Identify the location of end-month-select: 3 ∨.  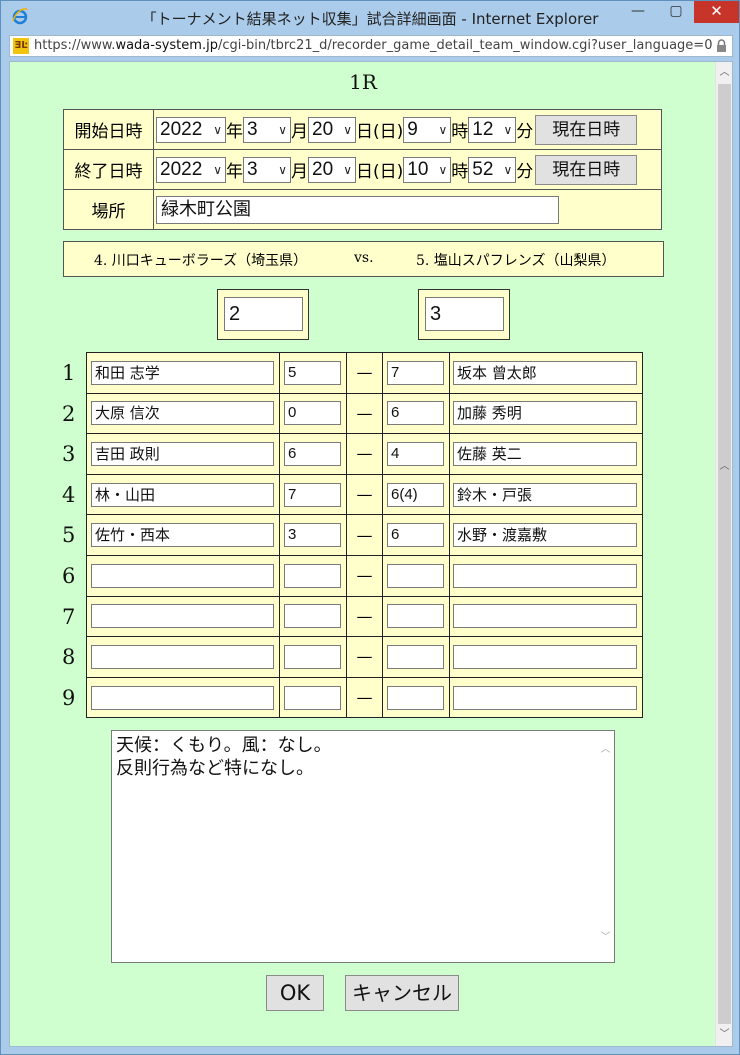
(267, 169).